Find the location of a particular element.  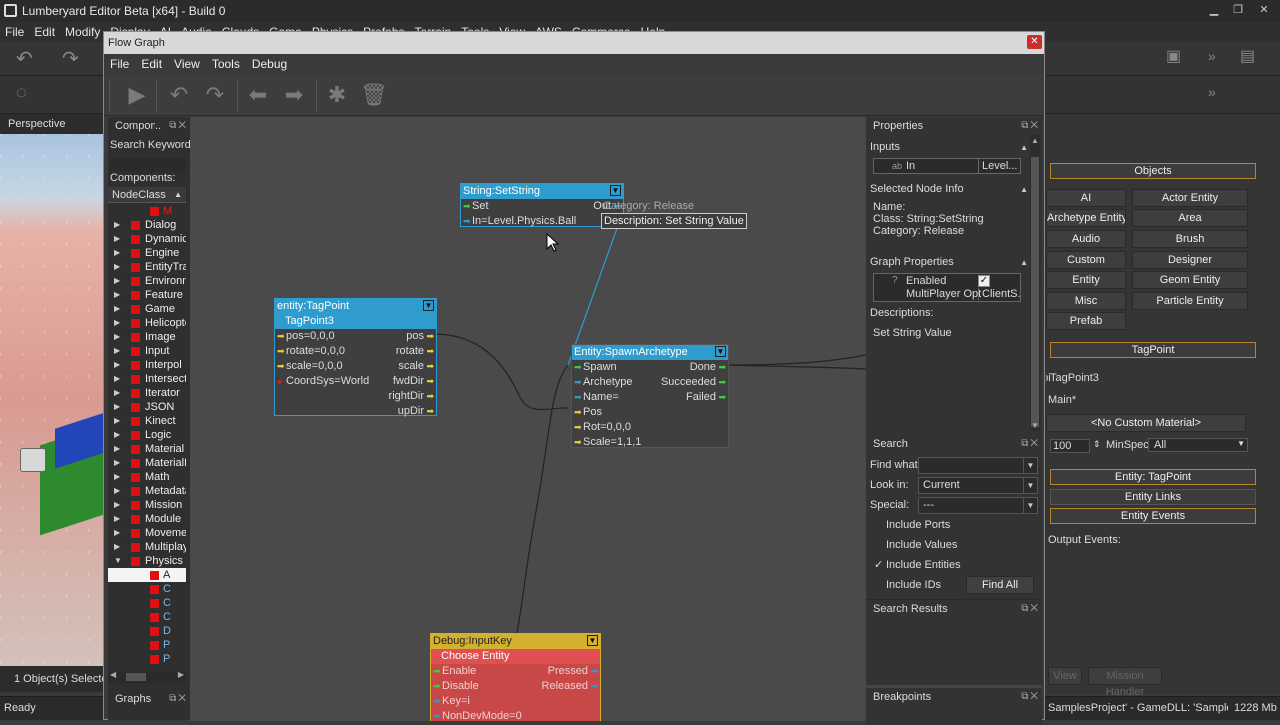

port-scale: scale=0,0,0 is located at coordinates (309, 366).